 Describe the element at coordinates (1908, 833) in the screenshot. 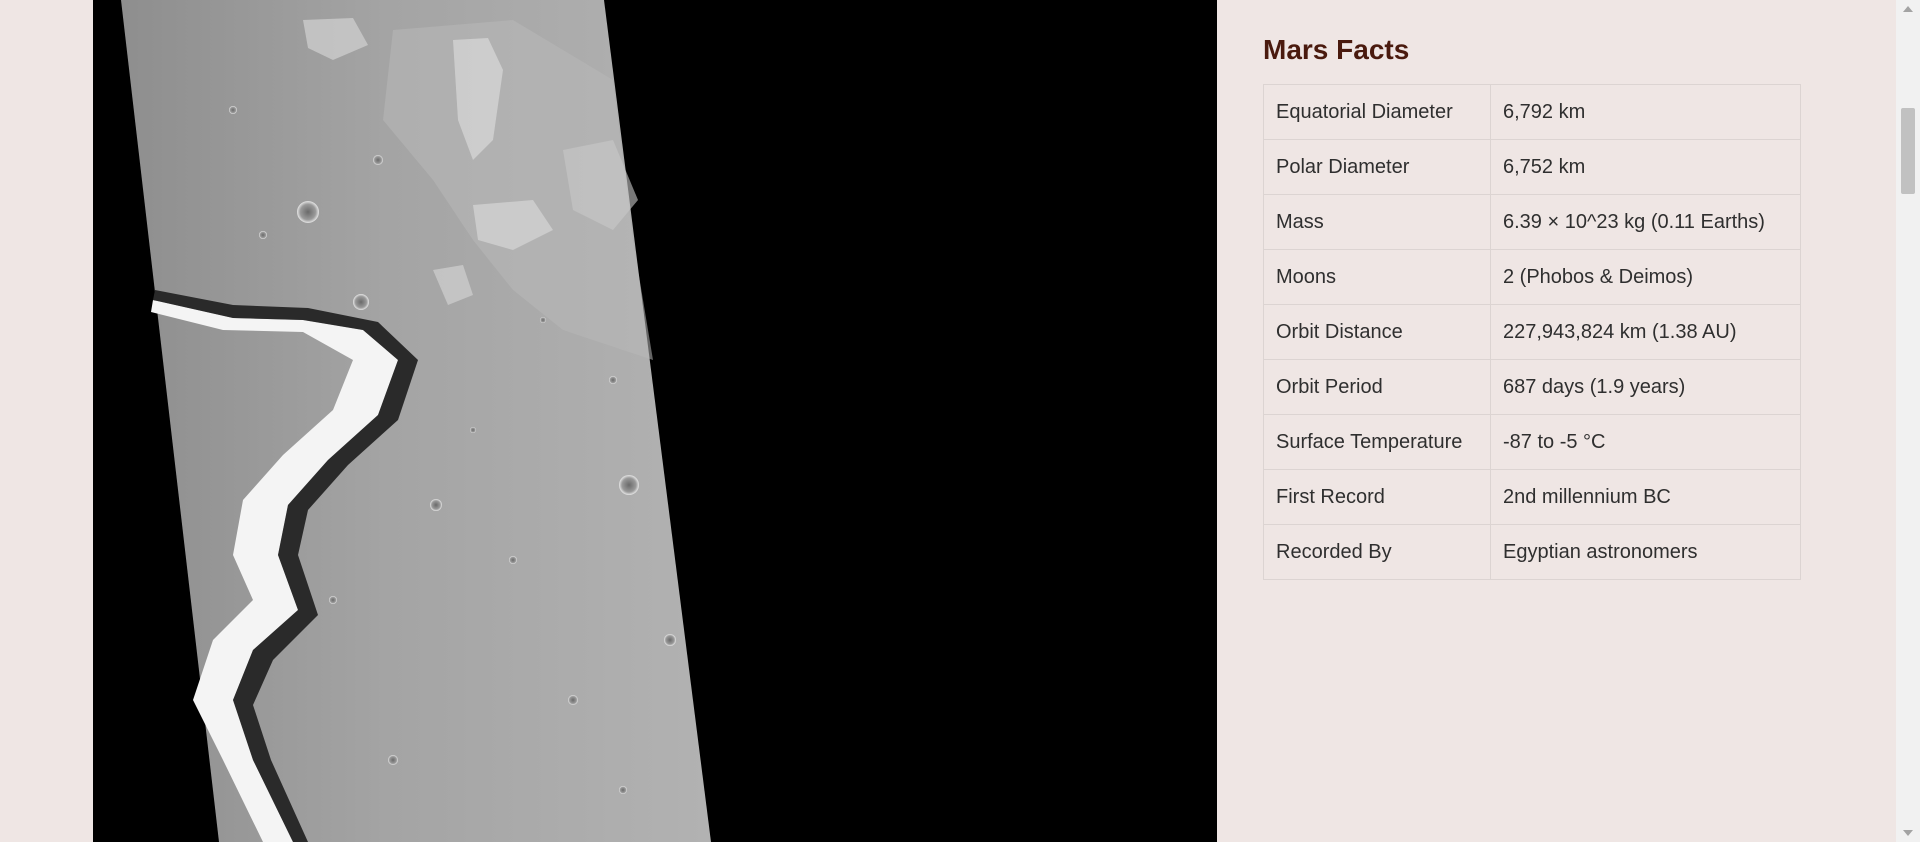

I see `scroll-down-arrow-icon` at that location.